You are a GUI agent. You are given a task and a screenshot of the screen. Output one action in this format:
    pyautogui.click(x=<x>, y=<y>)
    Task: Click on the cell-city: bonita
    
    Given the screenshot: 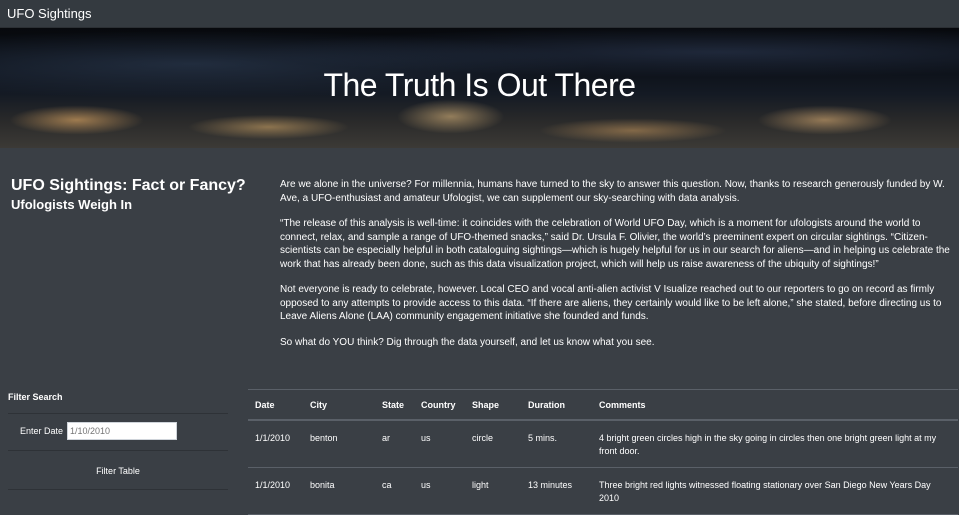 What is the action you would take?
    pyautogui.click(x=339, y=491)
    